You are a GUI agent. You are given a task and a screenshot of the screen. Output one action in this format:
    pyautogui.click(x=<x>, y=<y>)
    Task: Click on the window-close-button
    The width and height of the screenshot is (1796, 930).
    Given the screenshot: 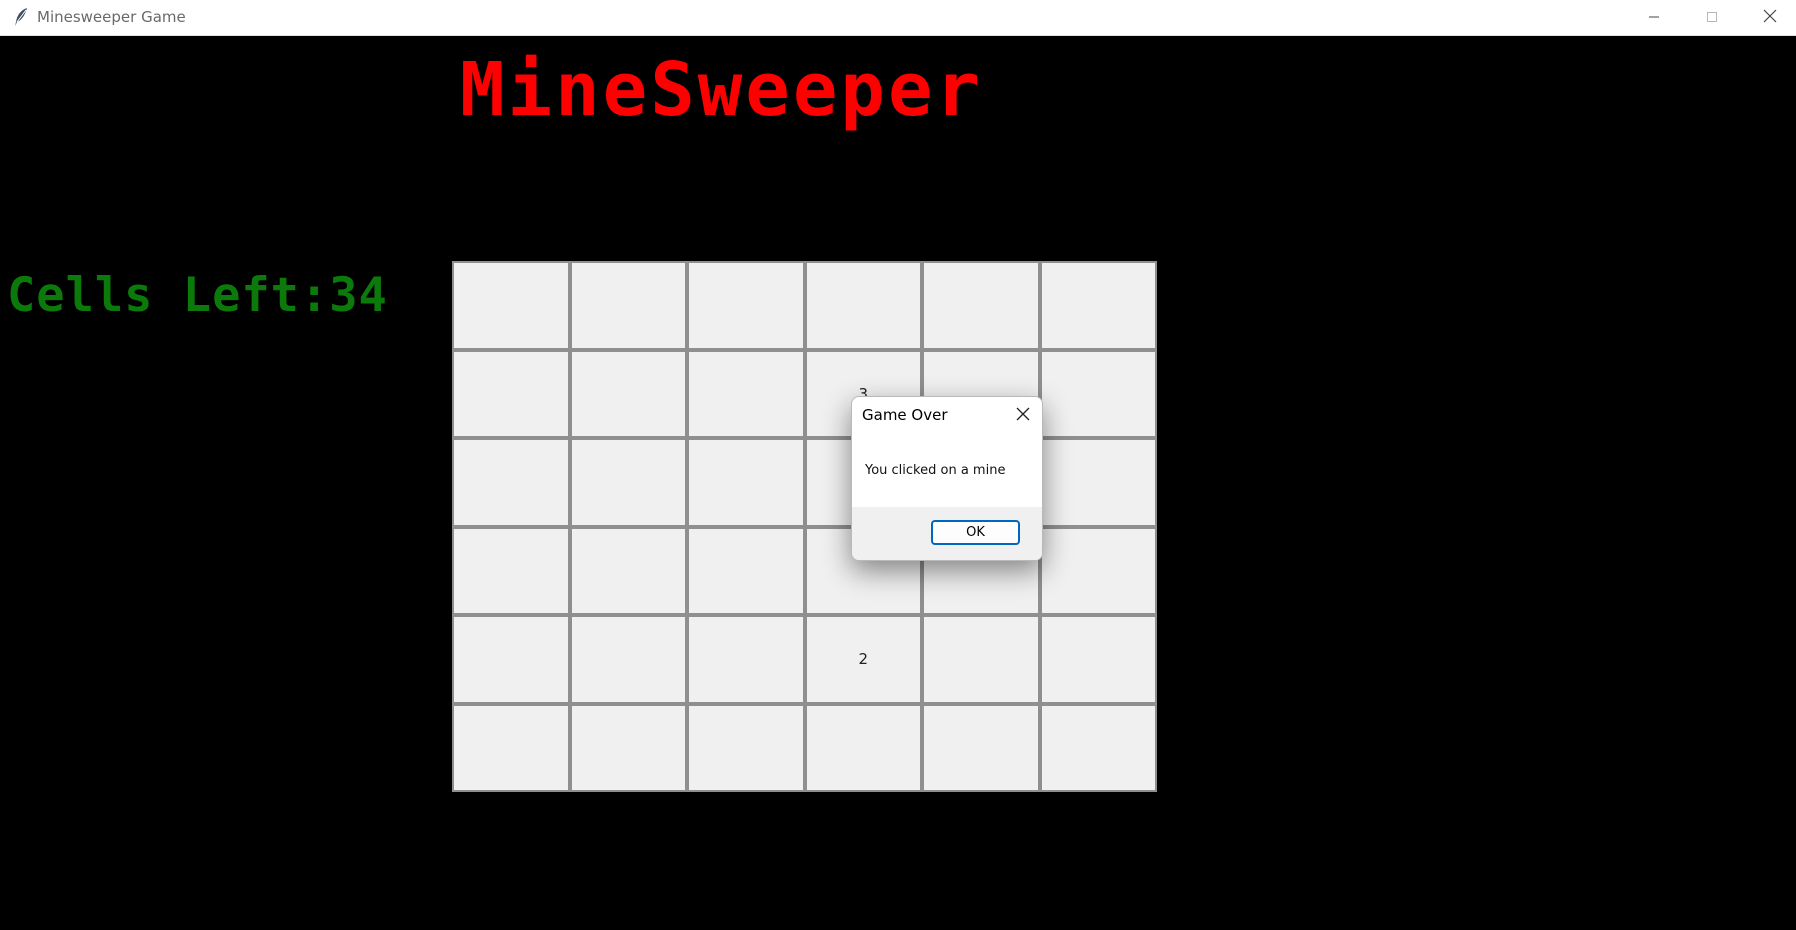 What is the action you would take?
    pyautogui.click(x=1768, y=17)
    